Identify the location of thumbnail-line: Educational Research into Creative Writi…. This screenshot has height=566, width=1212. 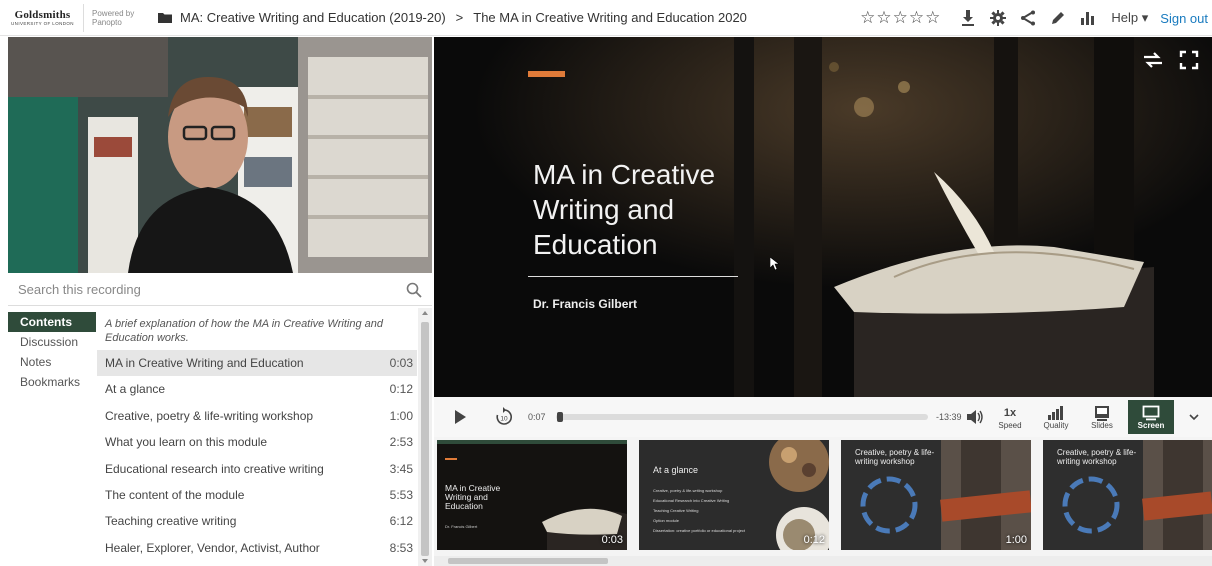
(691, 500).